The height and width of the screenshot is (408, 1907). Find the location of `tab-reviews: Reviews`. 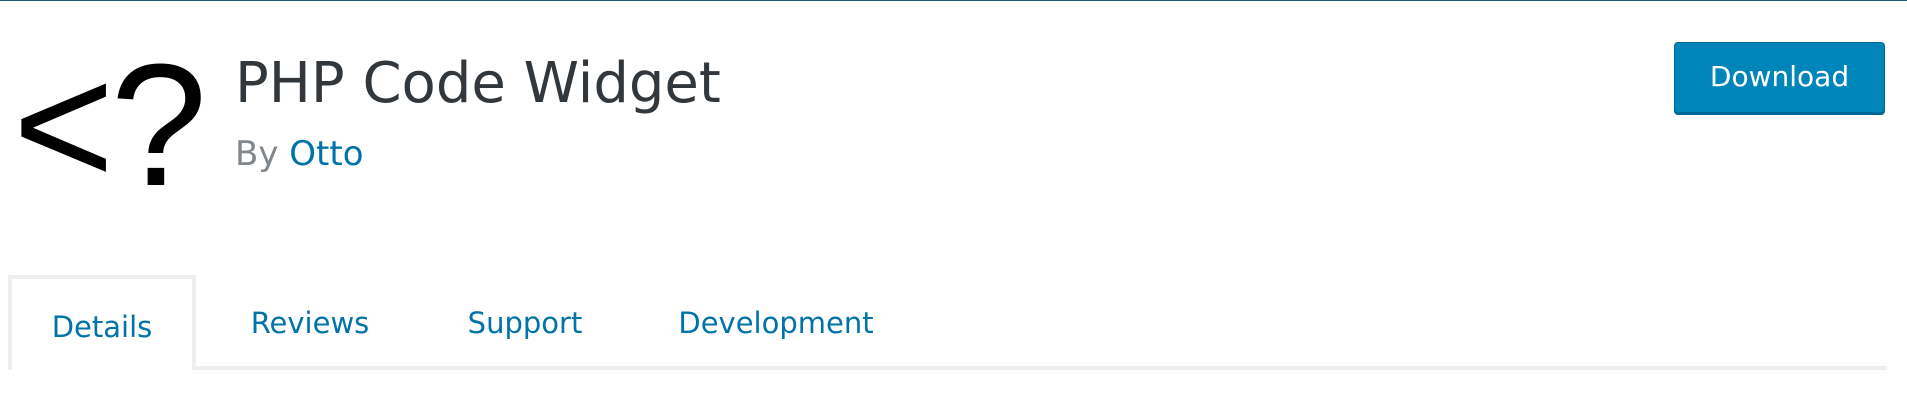

tab-reviews: Reviews is located at coordinates (310, 322).